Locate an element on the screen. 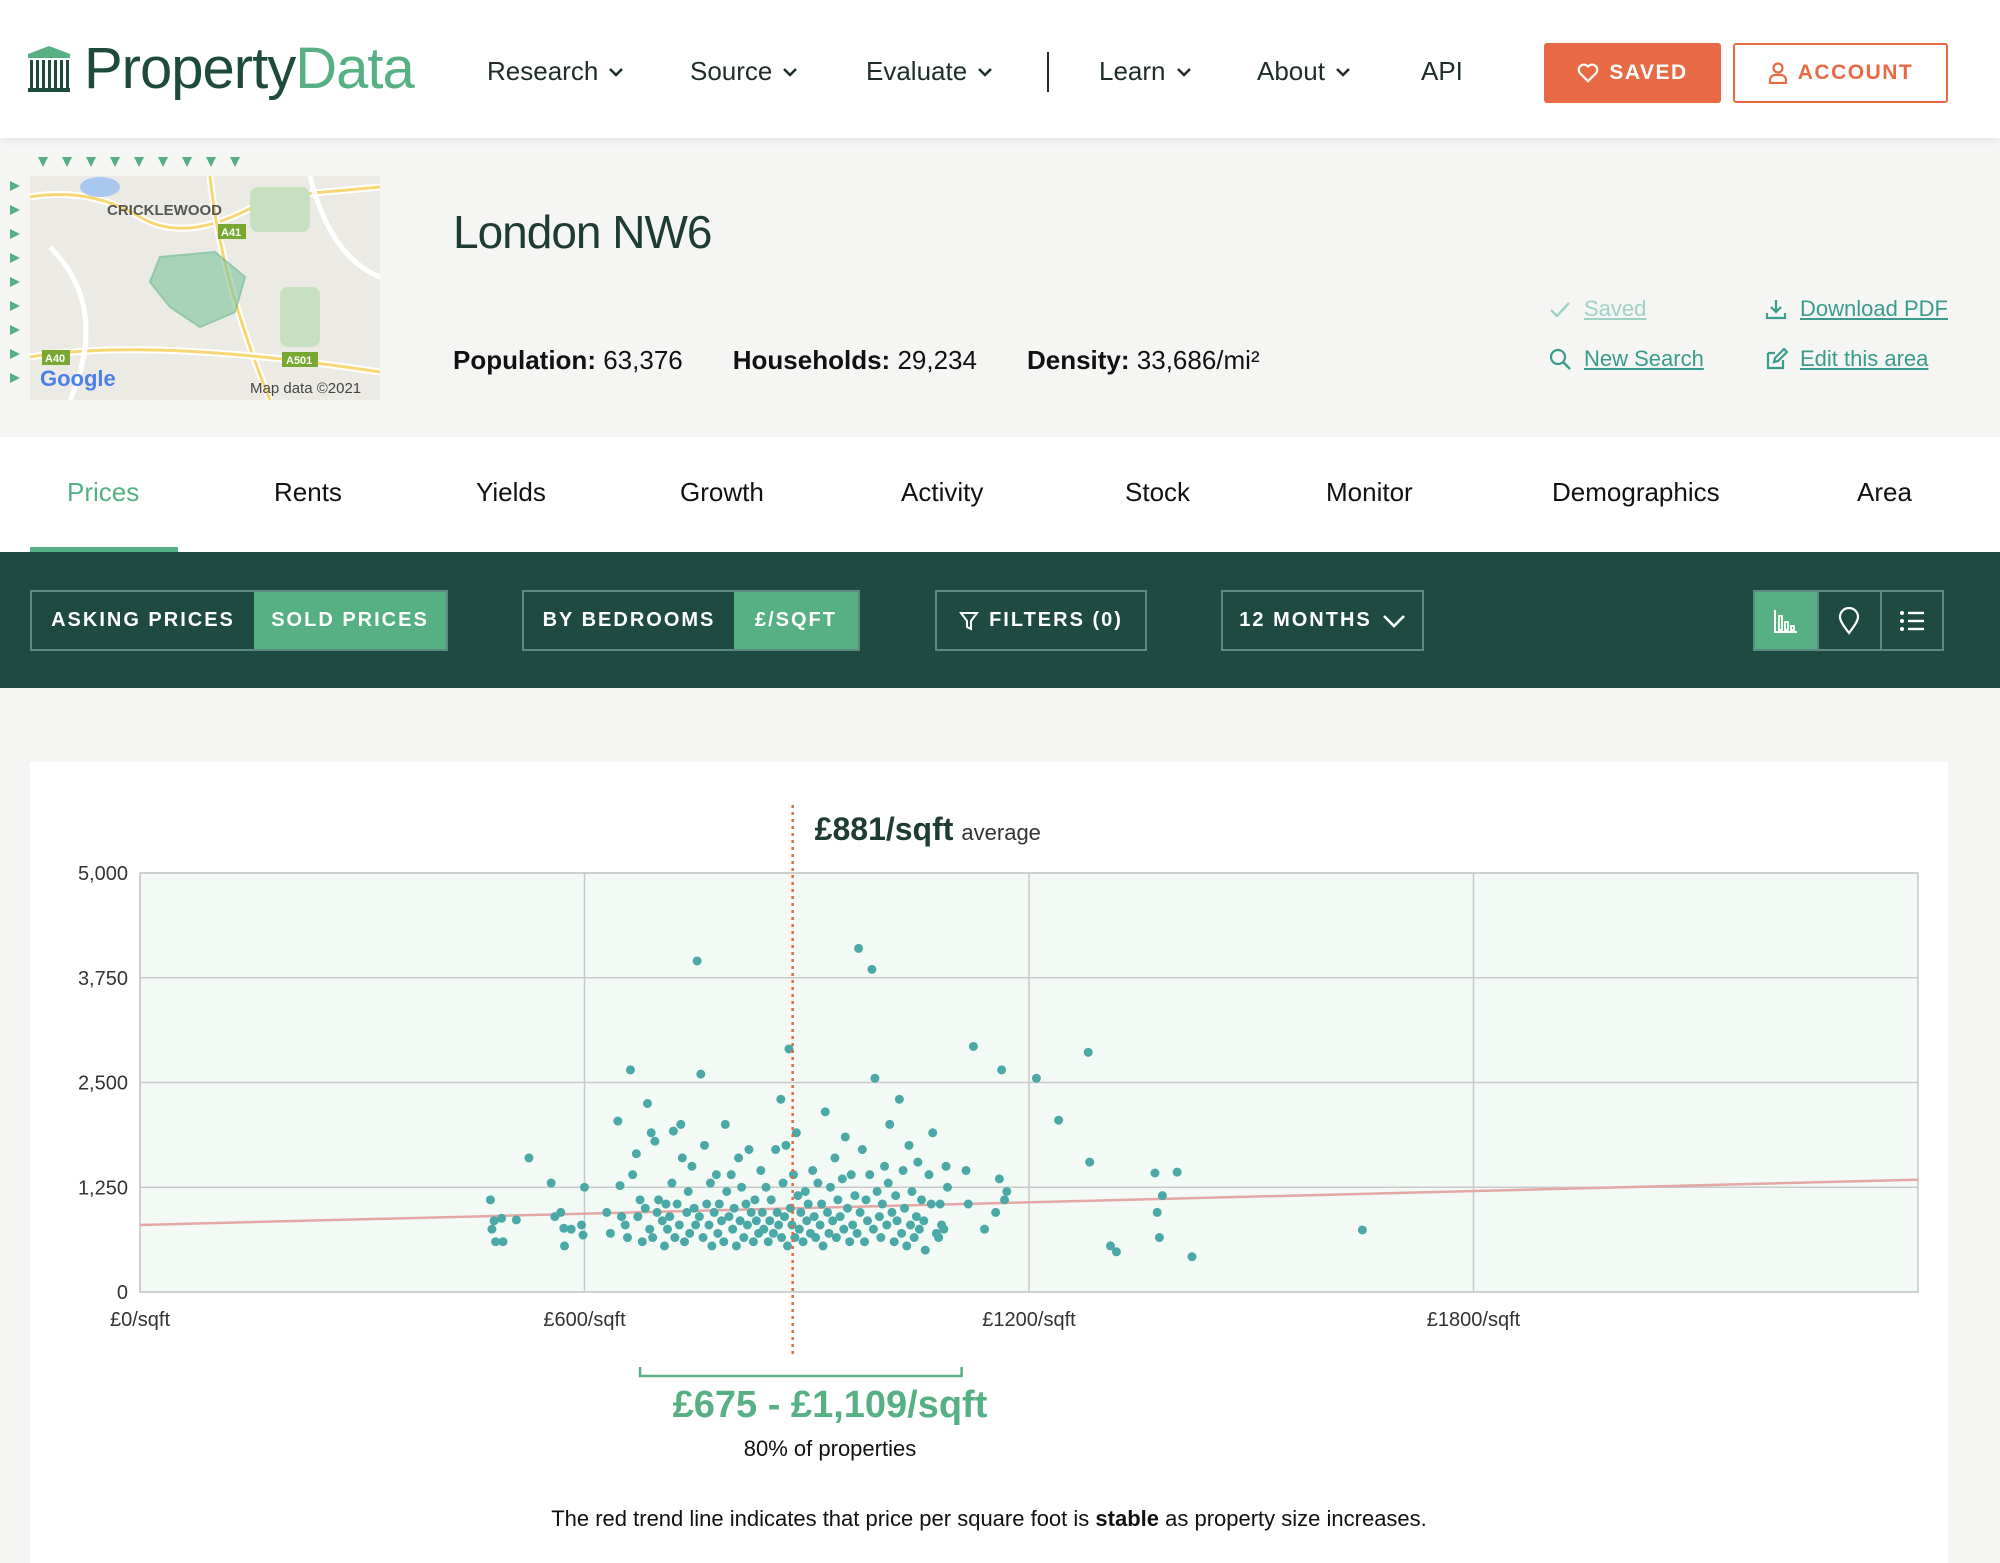 This screenshot has width=2000, height=1563. list-view-button is located at coordinates (1910, 620).